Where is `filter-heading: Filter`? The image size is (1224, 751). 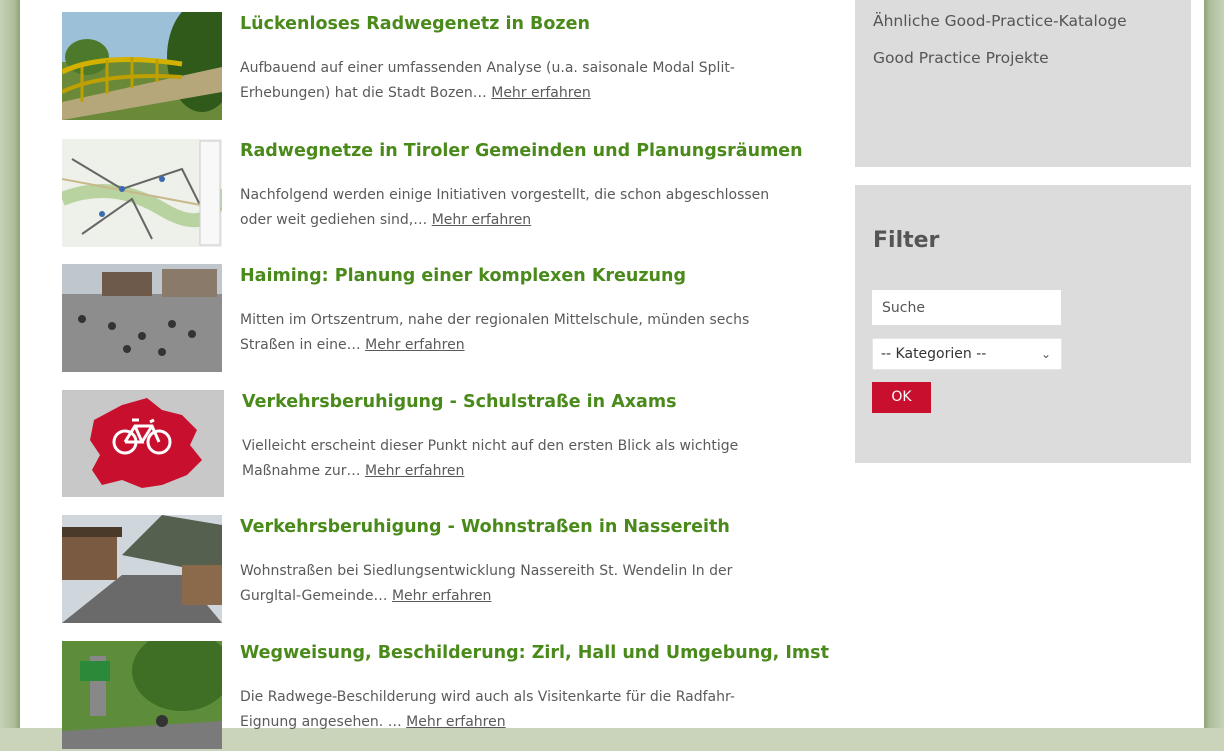
filter-heading: Filter is located at coordinates (906, 240).